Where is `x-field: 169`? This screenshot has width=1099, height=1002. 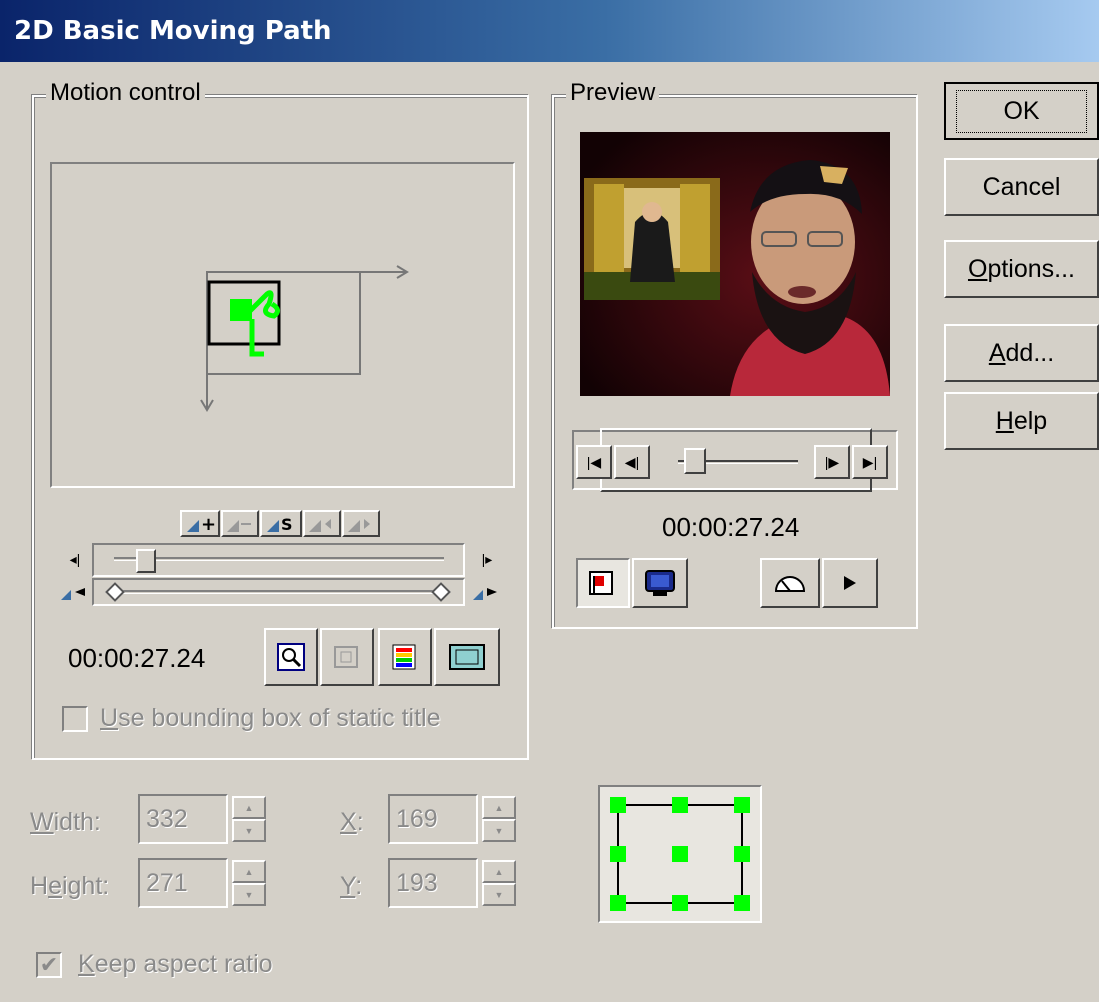 x-field: 169 is located at coordinates (433, 819).